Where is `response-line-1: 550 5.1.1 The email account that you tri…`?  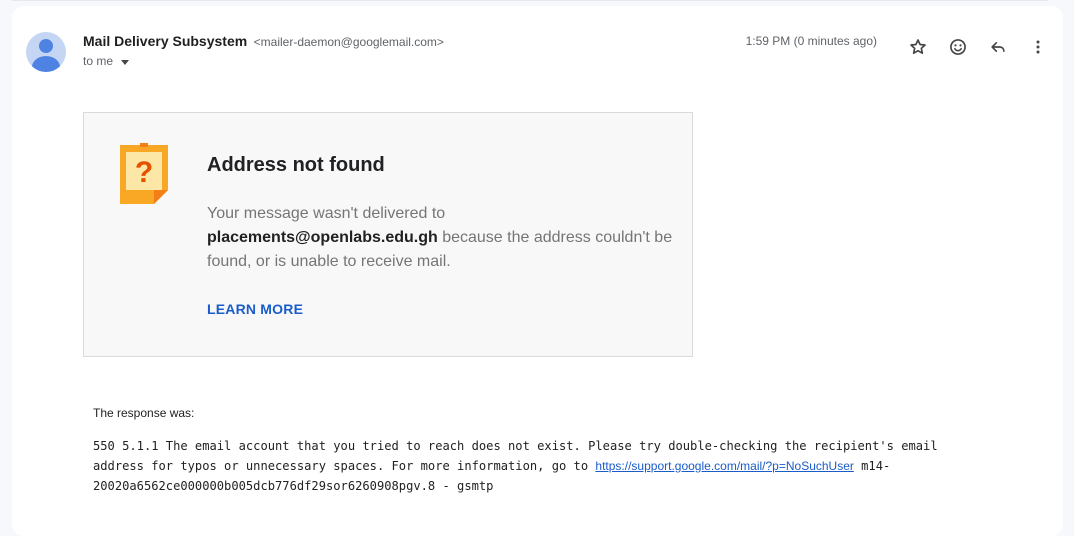
response-line-1: 550 5.1.1 The email account that you tri… is located at coordinates (515, 446).